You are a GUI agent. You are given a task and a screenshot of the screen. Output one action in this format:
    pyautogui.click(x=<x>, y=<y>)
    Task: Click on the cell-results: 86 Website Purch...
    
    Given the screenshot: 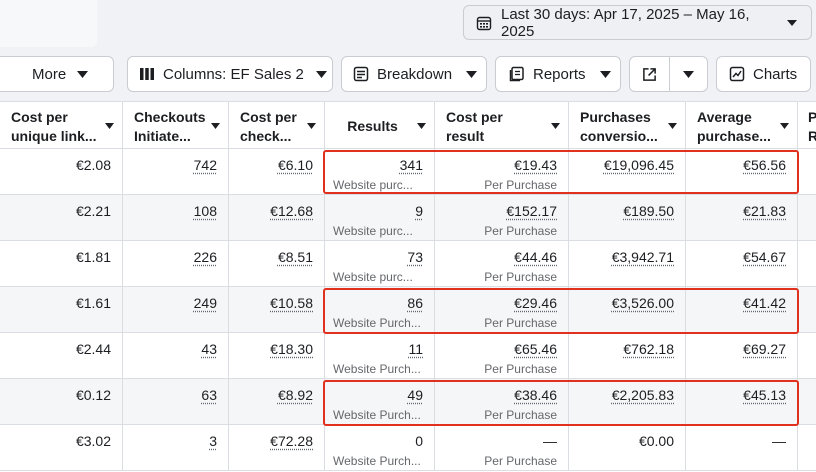 What is the action you would take?
    pyautogui.click(x=380, y=310)
    